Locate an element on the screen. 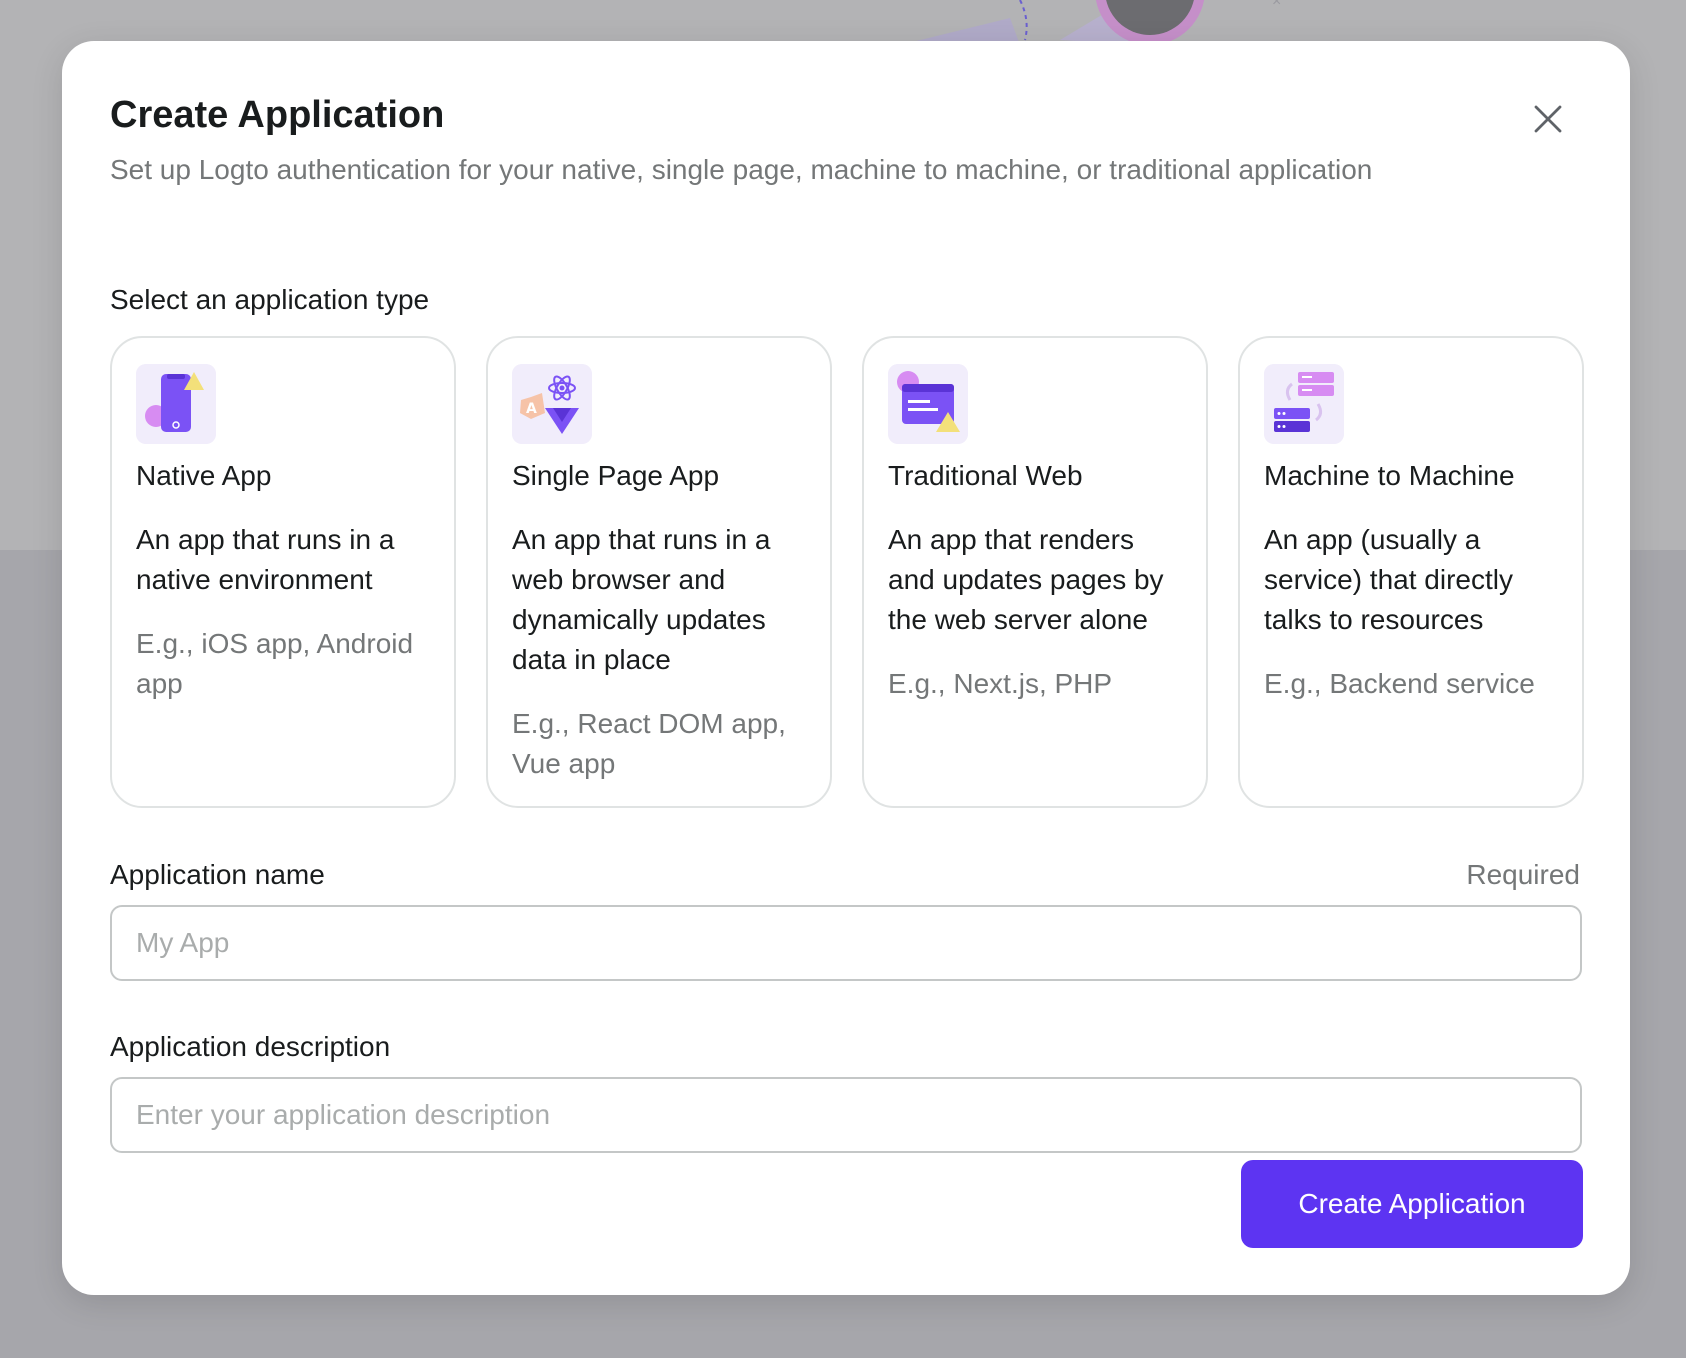 The image size is (1686, 1358). application-name-label: Application name is located at coordinates (217, 874).